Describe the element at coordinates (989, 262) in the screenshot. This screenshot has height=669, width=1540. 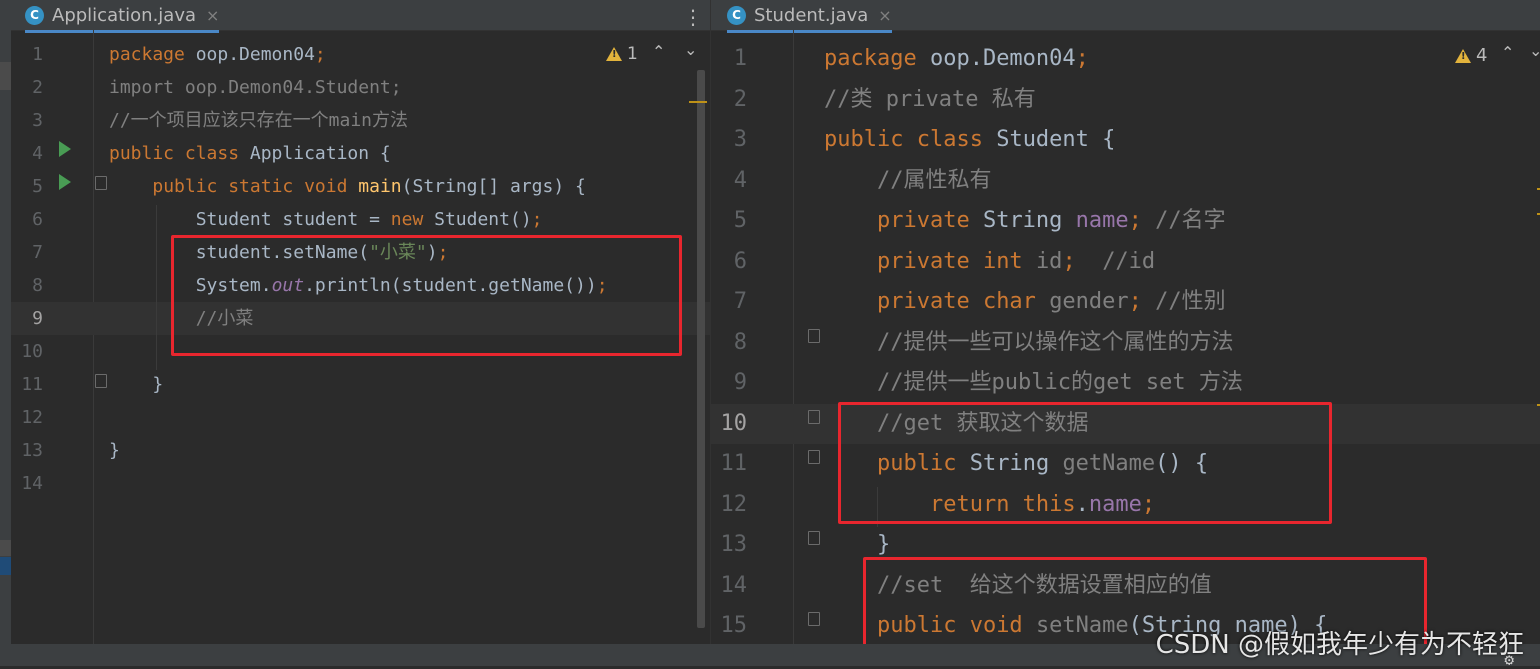
I see `code-line: private int id; //id` at that location.